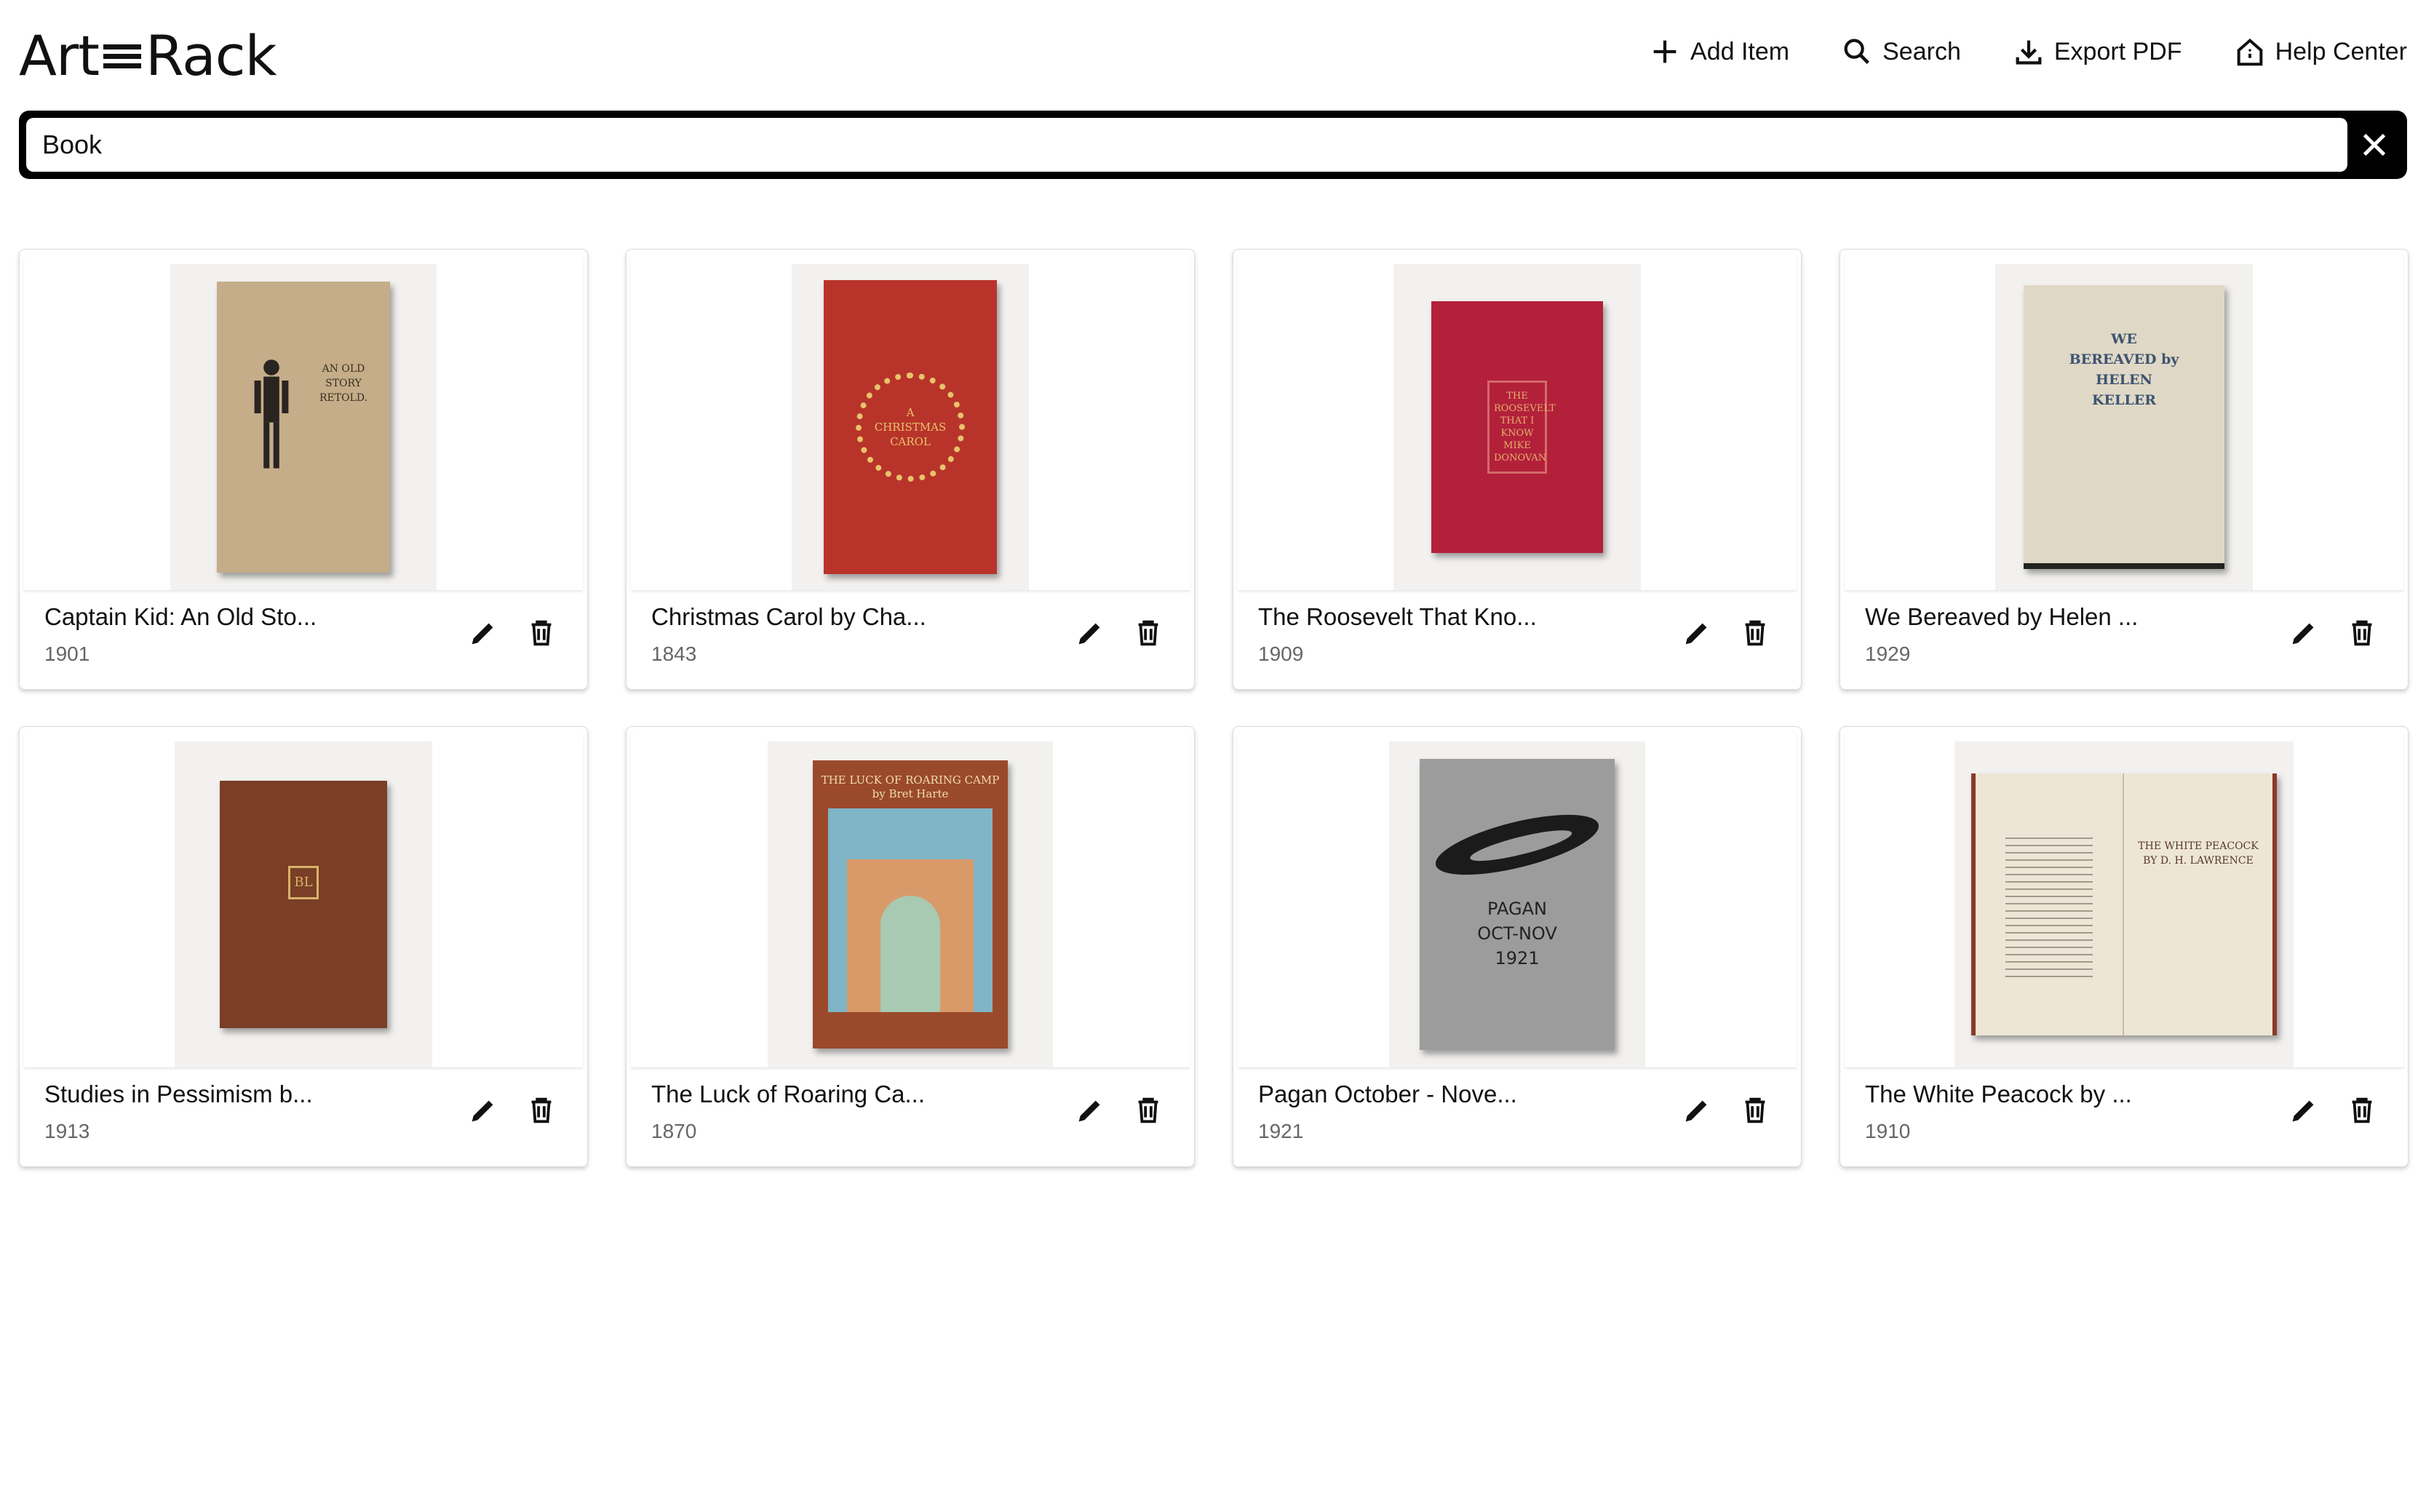 This screenshot has height=1512, width=2426. What do you see at coordinates (2198, 853) in the screenshot?
I see `cover-text: THE WHITE PEACOCK BY D. H. LAWRENCE` at bounding box center [2198, 853].